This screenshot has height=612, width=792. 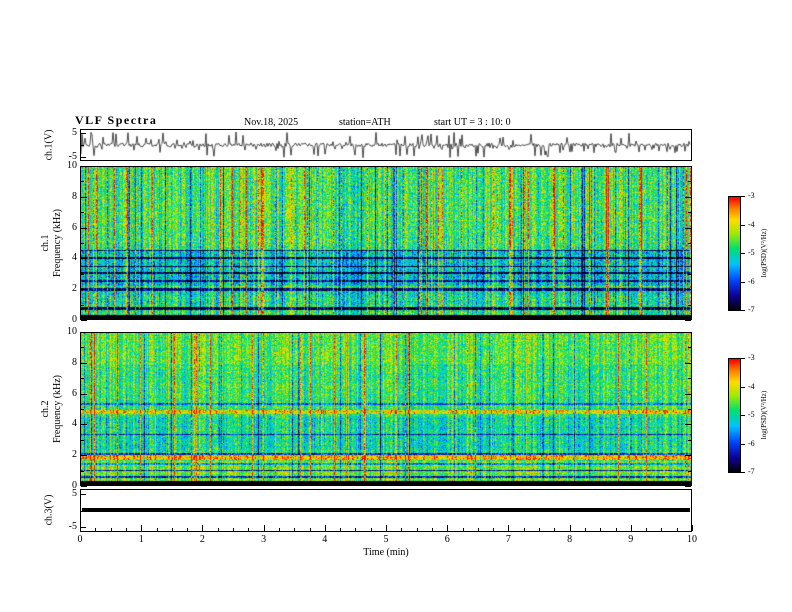 I want to click on ch1-frequency-axis-label: ch.1 Frequency (kHz), so click(x=52, y=243).